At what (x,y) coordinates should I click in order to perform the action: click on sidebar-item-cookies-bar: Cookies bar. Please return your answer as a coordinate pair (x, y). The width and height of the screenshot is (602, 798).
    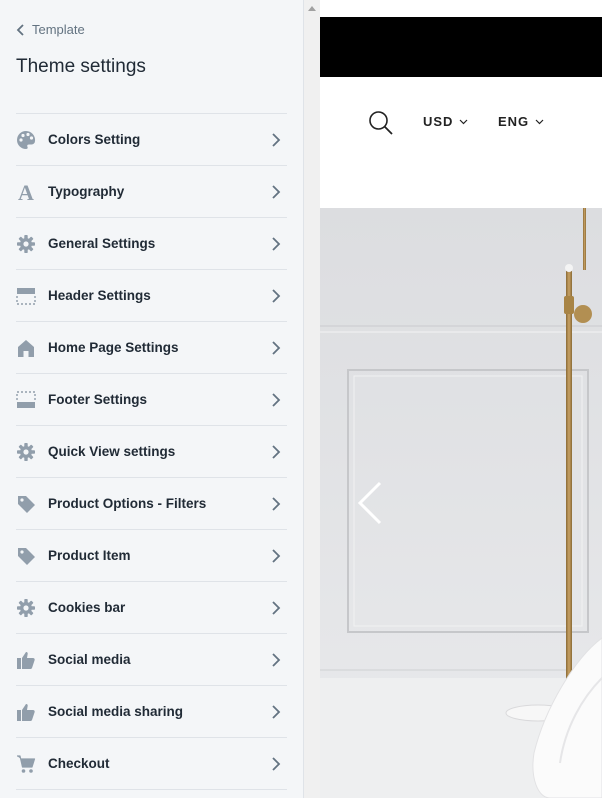
    Looking at the image, I should click on (151, 608).